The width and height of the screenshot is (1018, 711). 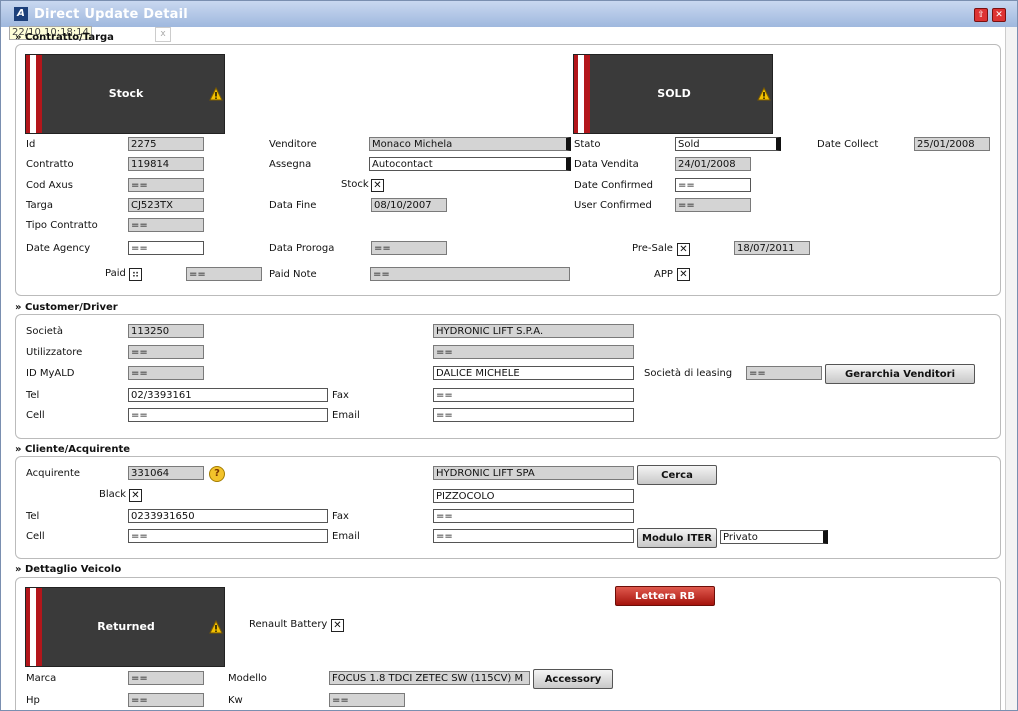 I want to click on kw-field: ==, so click(x=367, y=700).